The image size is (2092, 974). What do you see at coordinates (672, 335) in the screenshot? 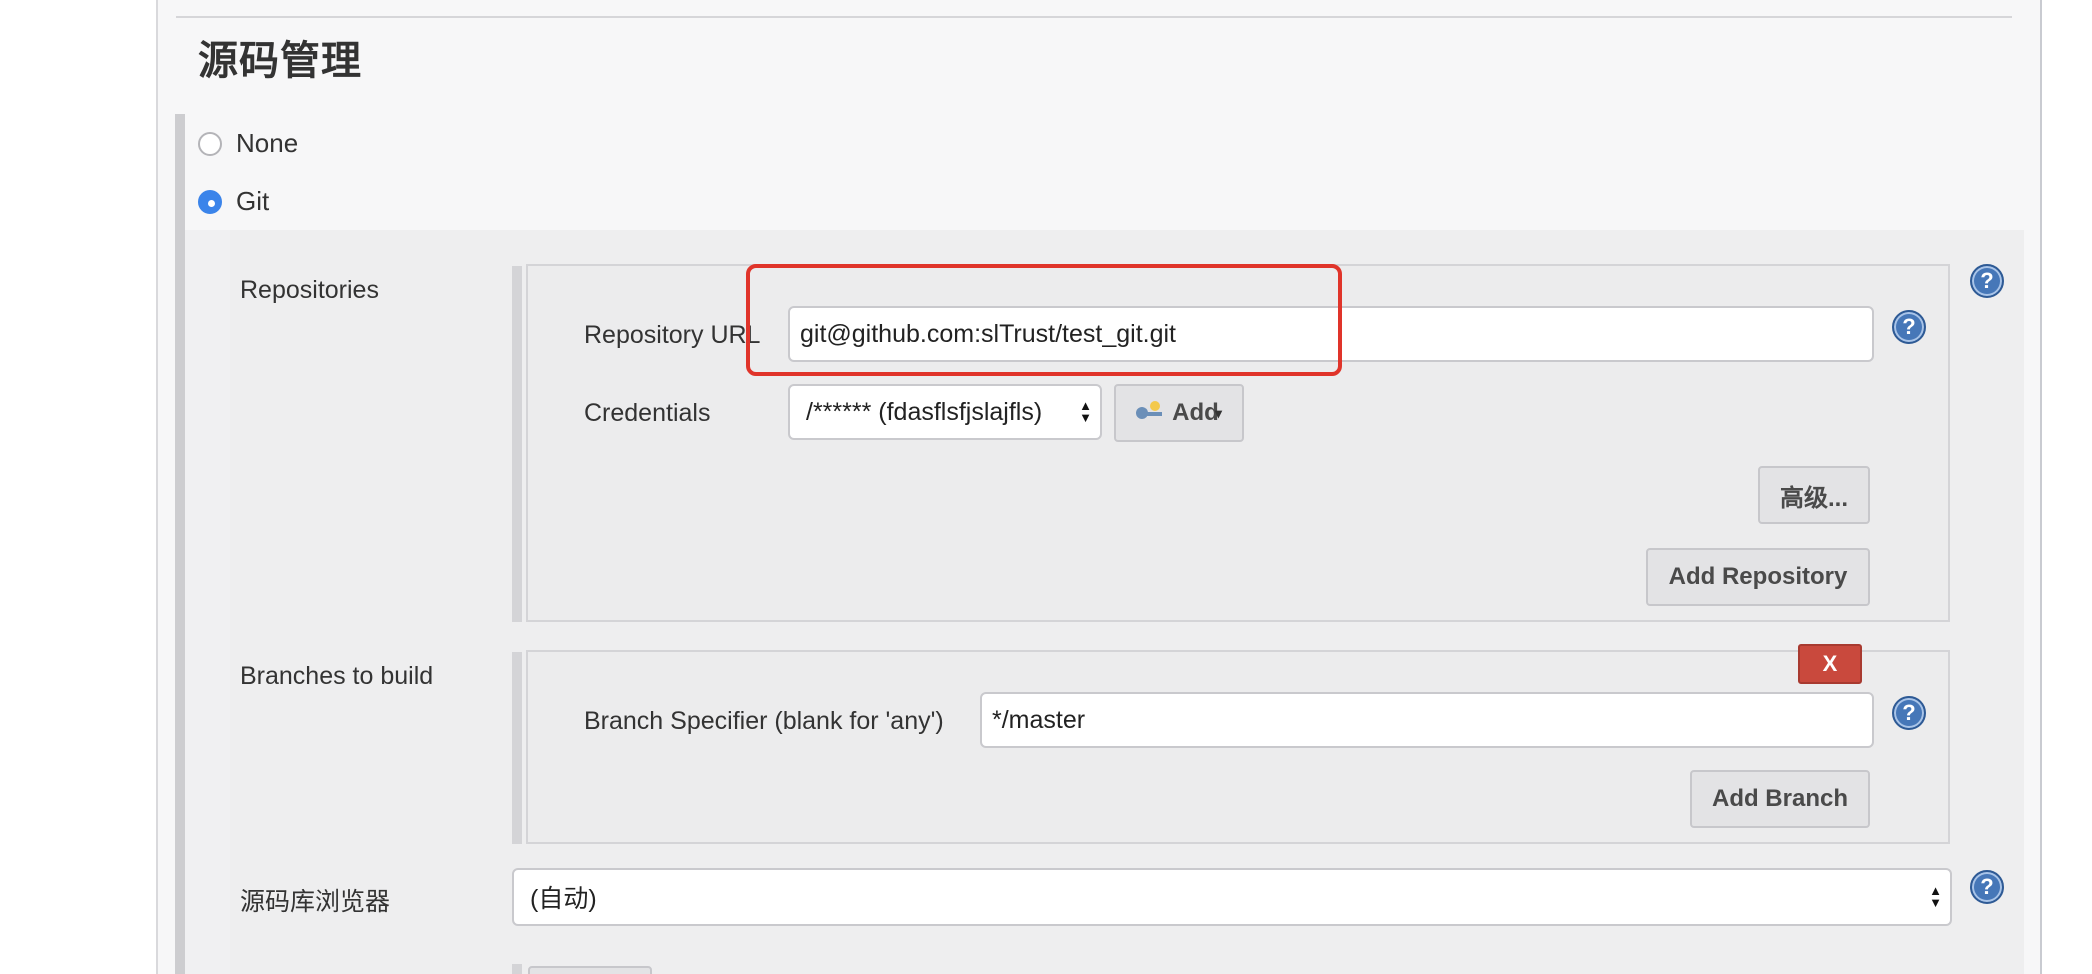
I see `repository-url-label: Repository URL` at bounding box center [672, 335].